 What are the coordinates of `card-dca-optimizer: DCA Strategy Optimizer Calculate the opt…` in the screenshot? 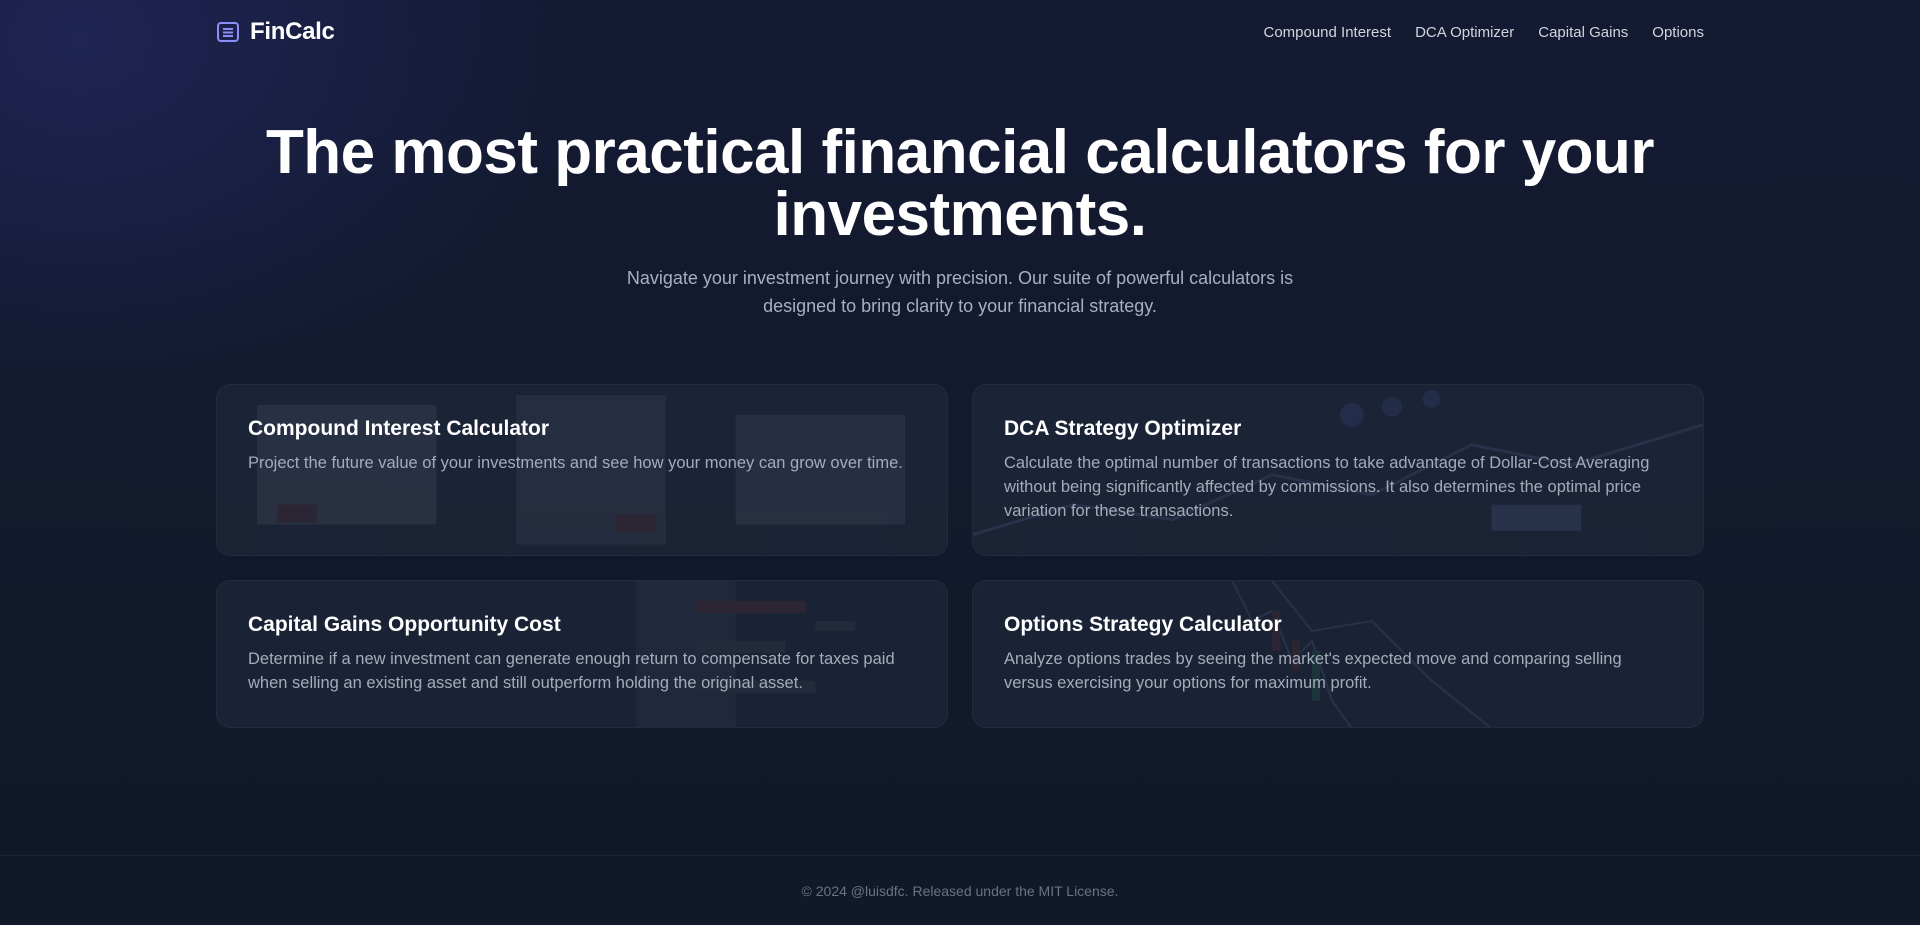 It's located at (1338, 470).